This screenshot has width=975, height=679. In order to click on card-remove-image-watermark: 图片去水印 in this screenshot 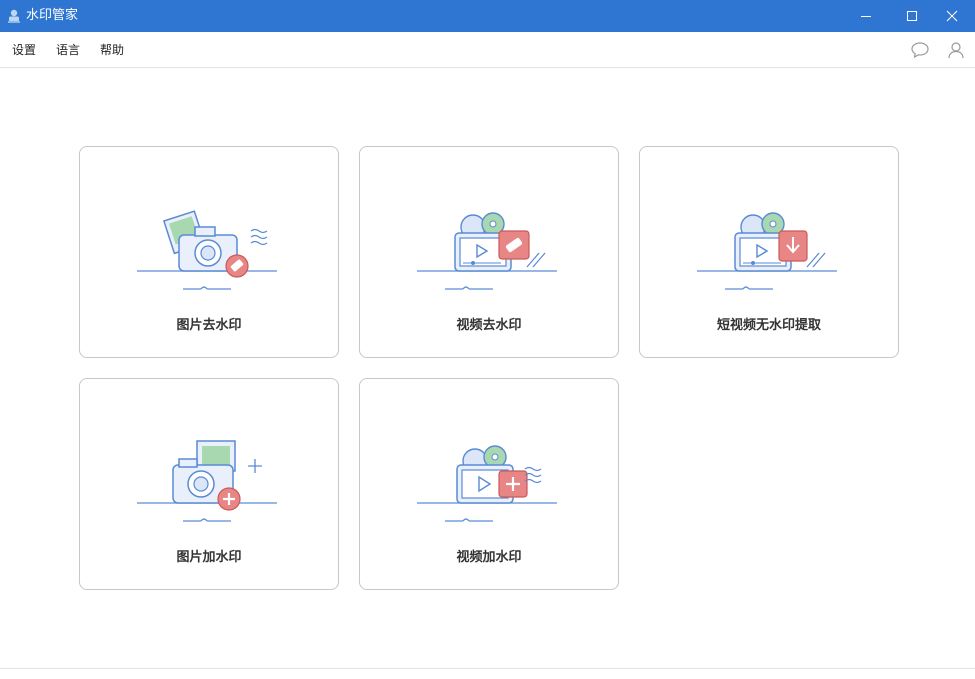, I will do `click(209, 252)`.